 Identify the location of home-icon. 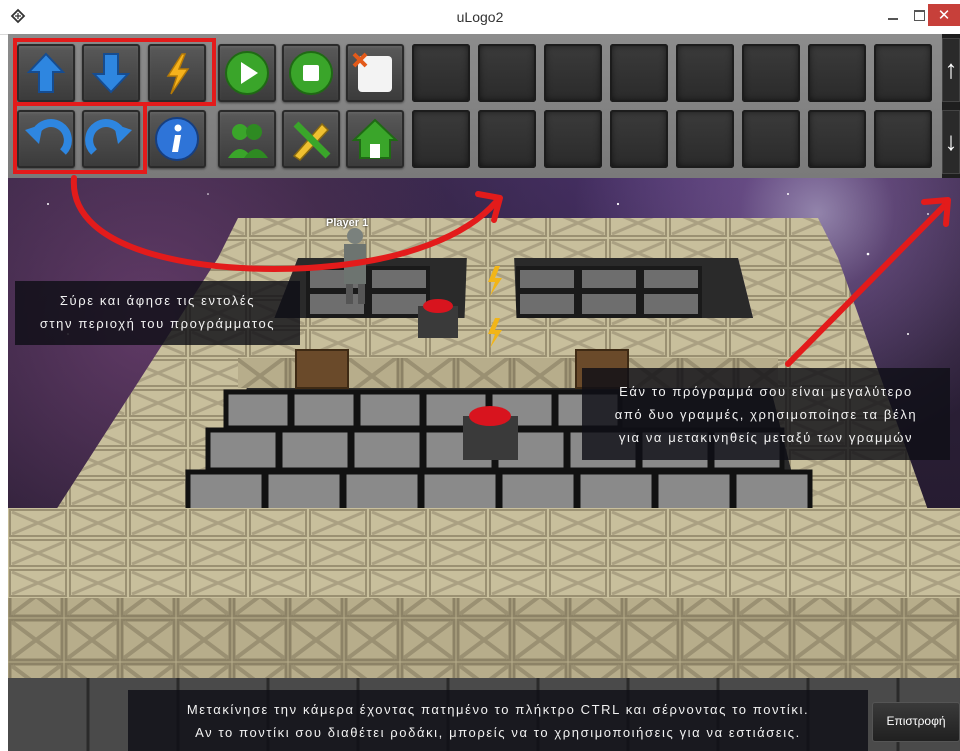
(375, 138).